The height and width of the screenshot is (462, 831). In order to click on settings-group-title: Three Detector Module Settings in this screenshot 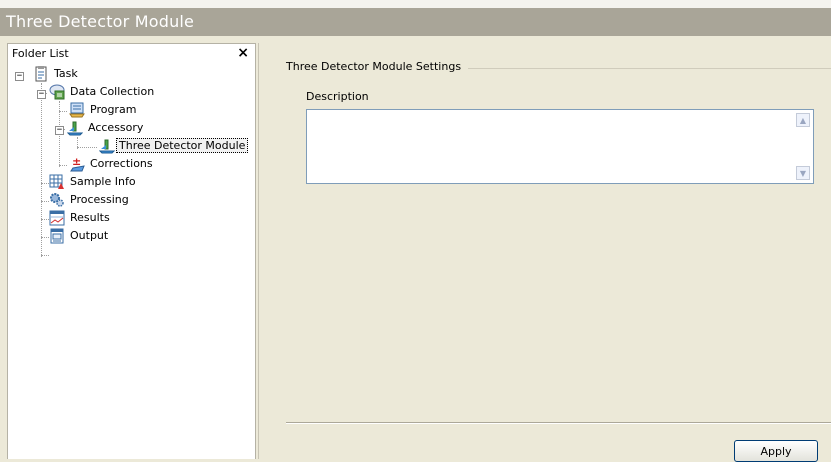, I will do `click(374, 66)`.